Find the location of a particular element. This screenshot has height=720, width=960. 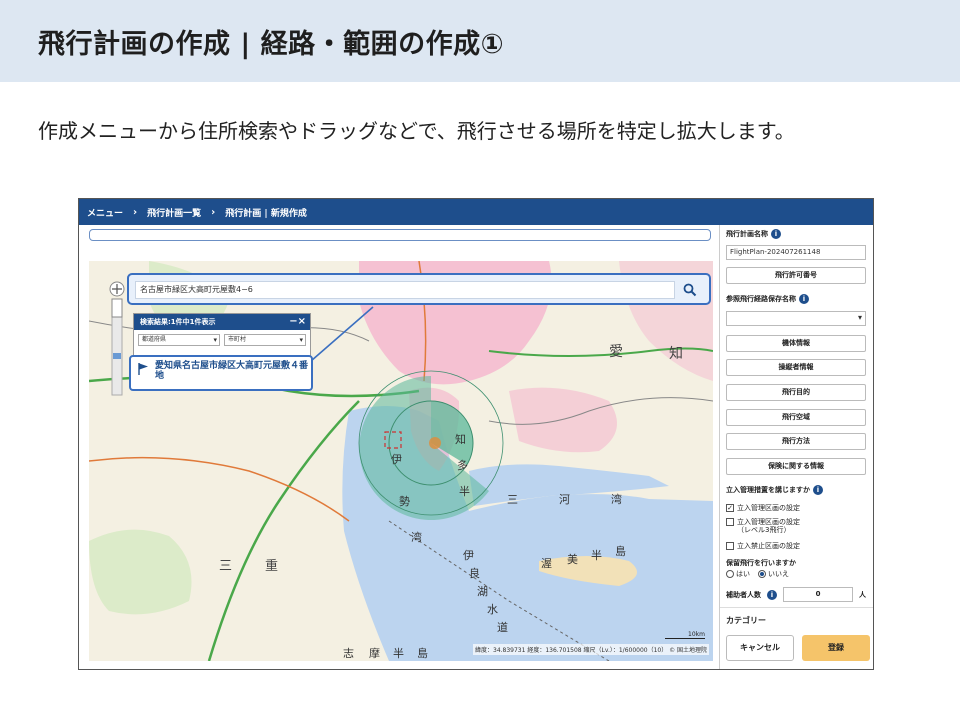

radio-no: いいえ is located at coordinates (773, 574).